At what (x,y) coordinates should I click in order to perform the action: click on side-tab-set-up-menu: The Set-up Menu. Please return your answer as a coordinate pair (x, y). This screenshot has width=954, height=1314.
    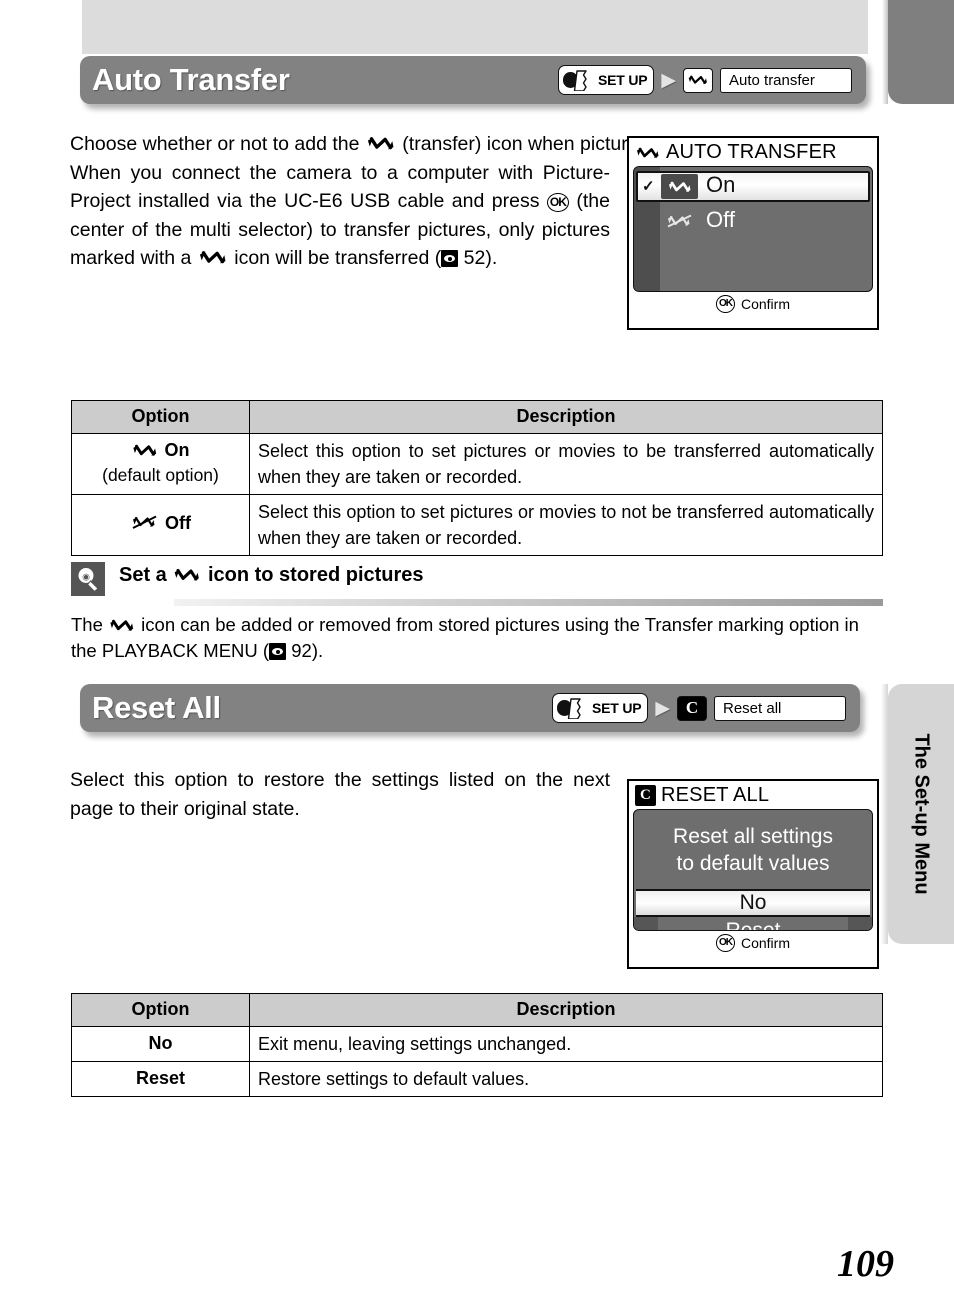
    Looking at the image, I should click on (917, 814).